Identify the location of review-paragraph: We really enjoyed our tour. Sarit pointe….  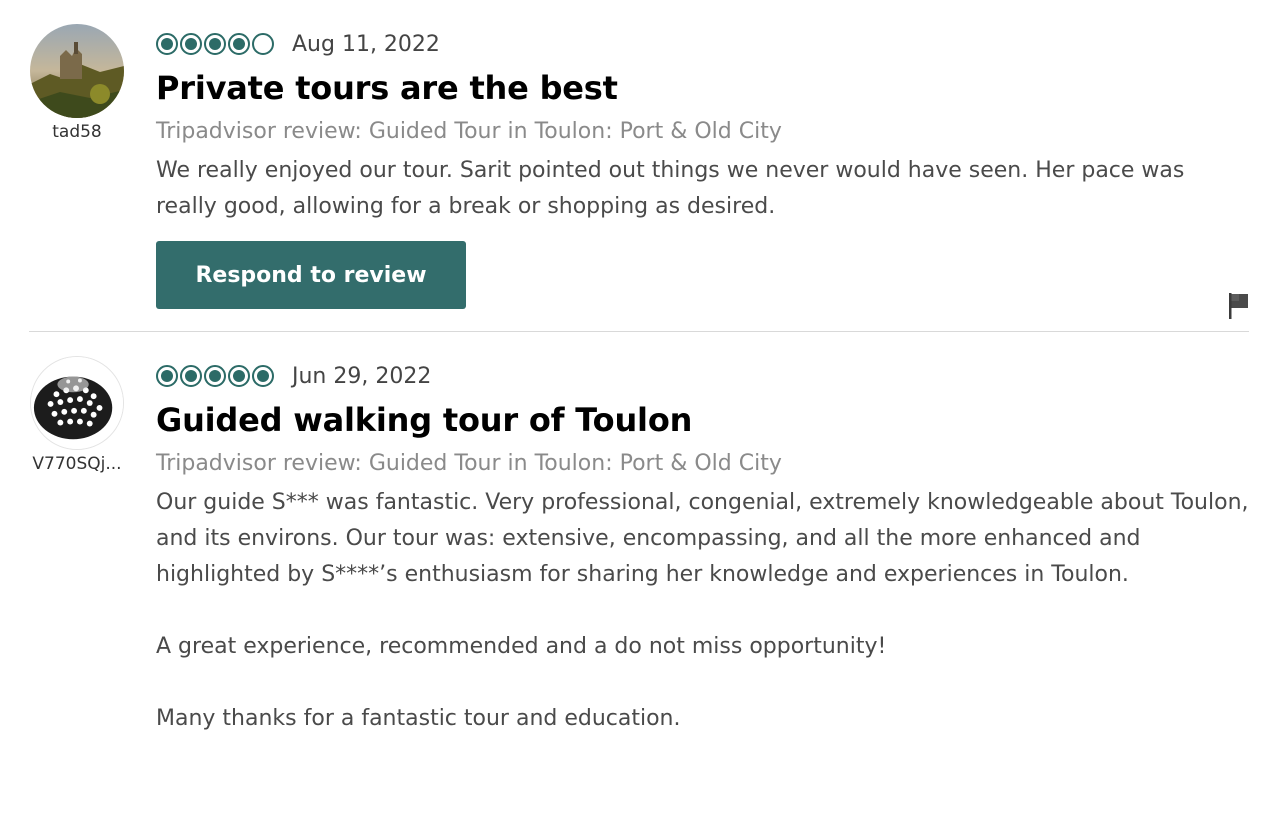
(670, 188).